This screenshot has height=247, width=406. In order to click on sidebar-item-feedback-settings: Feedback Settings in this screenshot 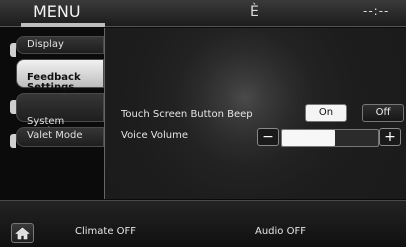, I will do `click(60, 76)`.